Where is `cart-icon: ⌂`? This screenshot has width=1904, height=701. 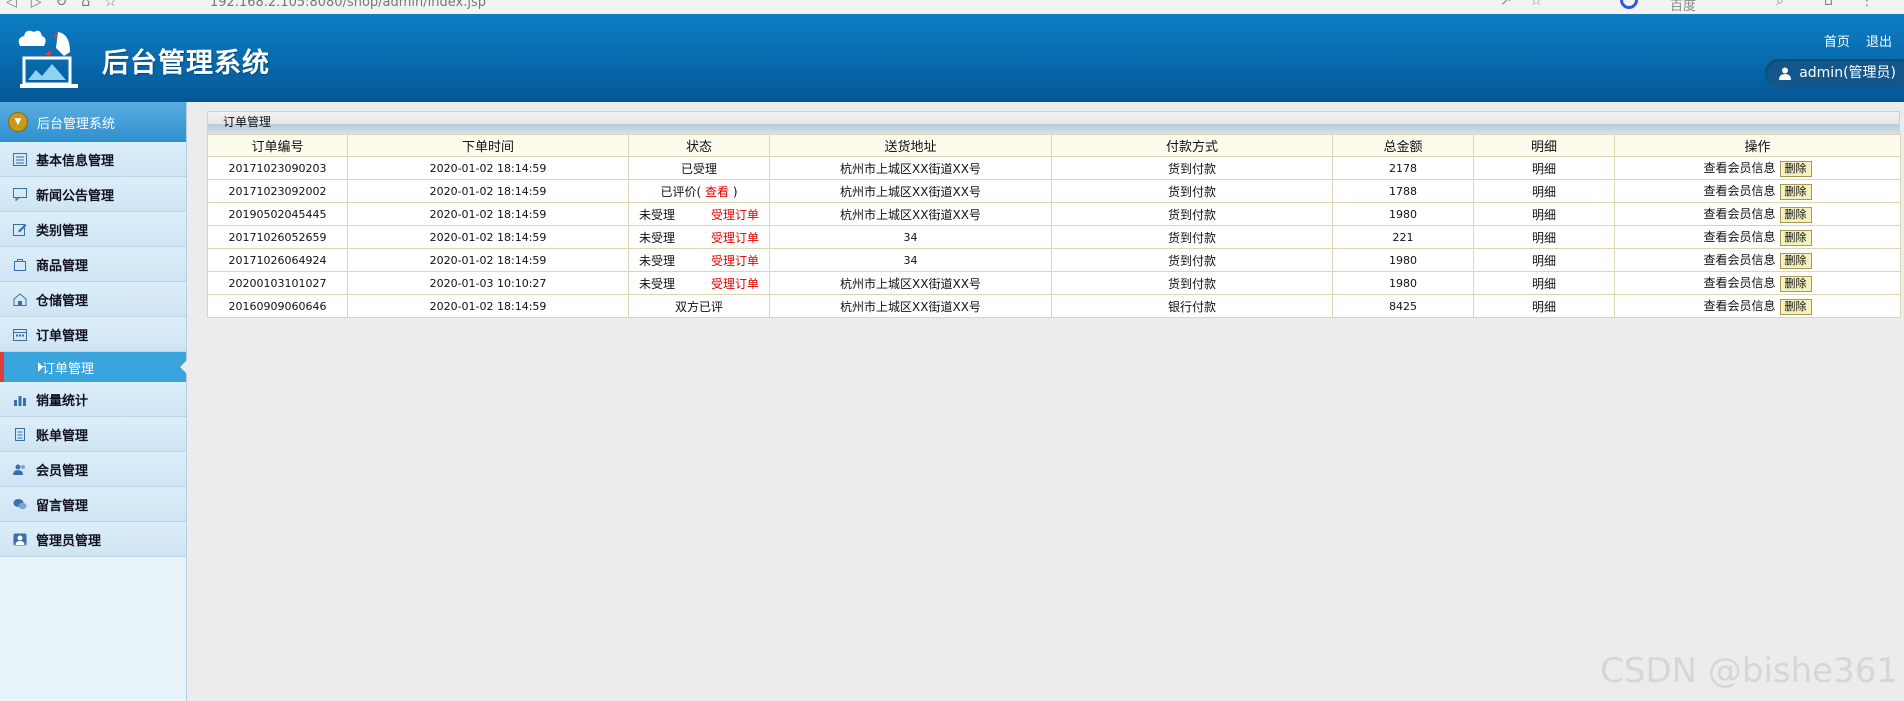
cart-icon: ⌂ is located at coordinates (1828, 4).